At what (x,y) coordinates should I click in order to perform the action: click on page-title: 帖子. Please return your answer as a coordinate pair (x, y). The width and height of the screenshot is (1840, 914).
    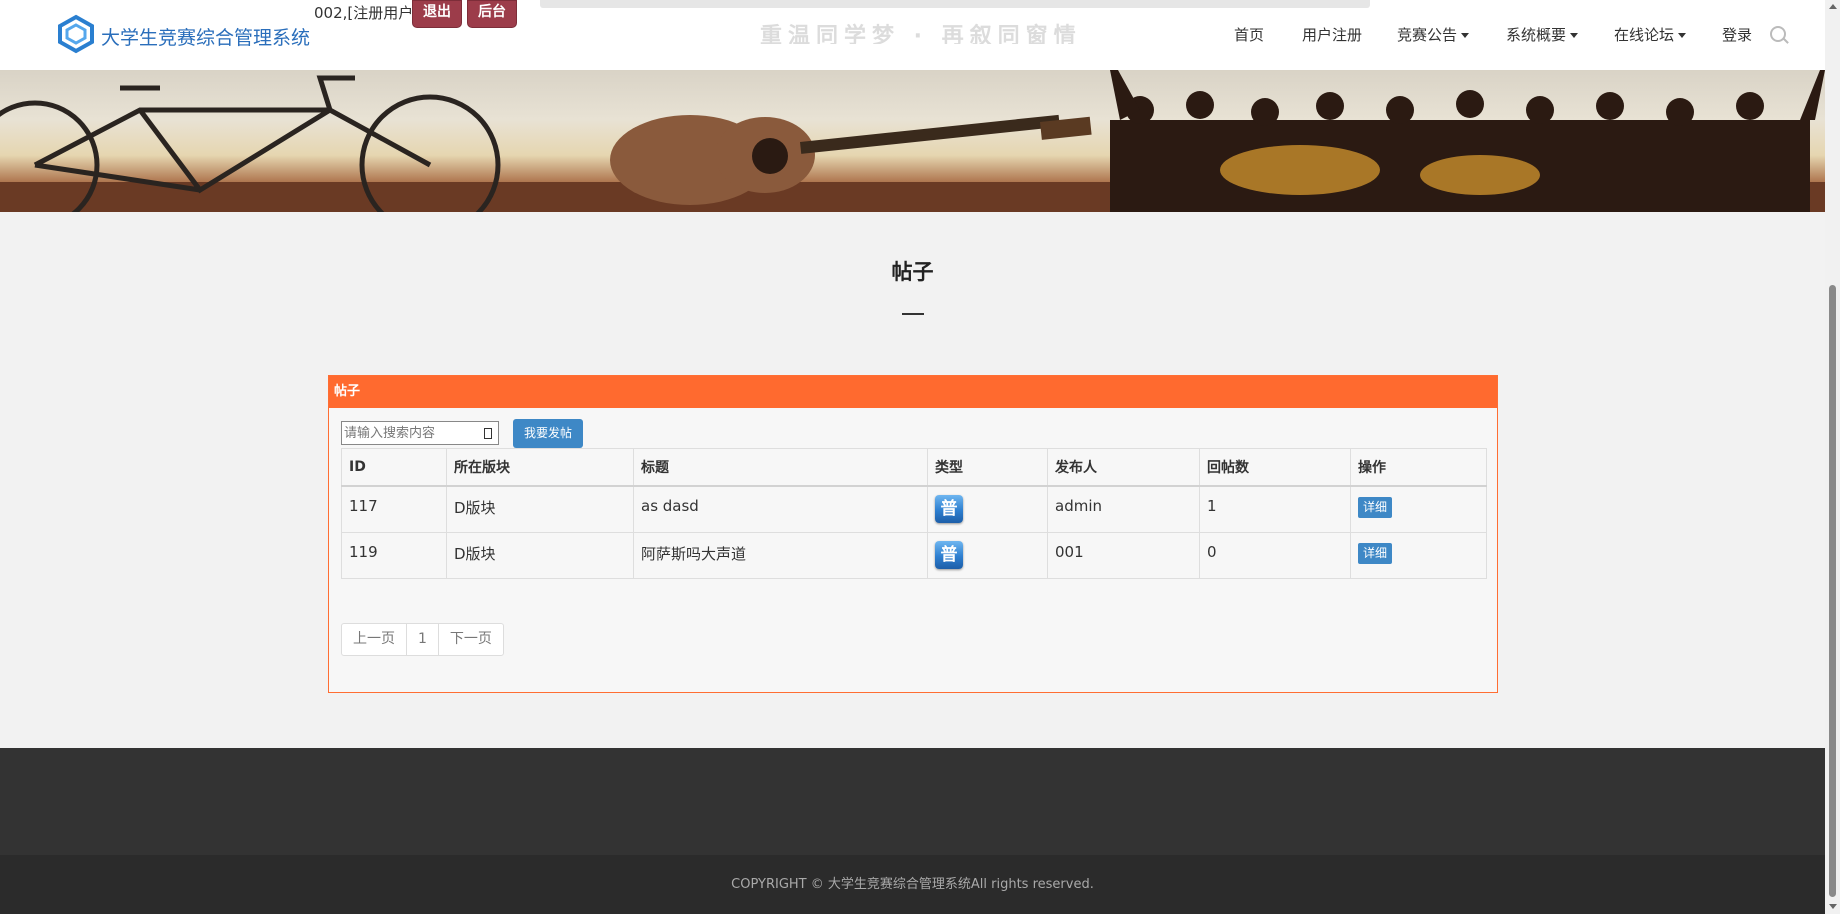
    Looking at the image, I should click on (912, 272).